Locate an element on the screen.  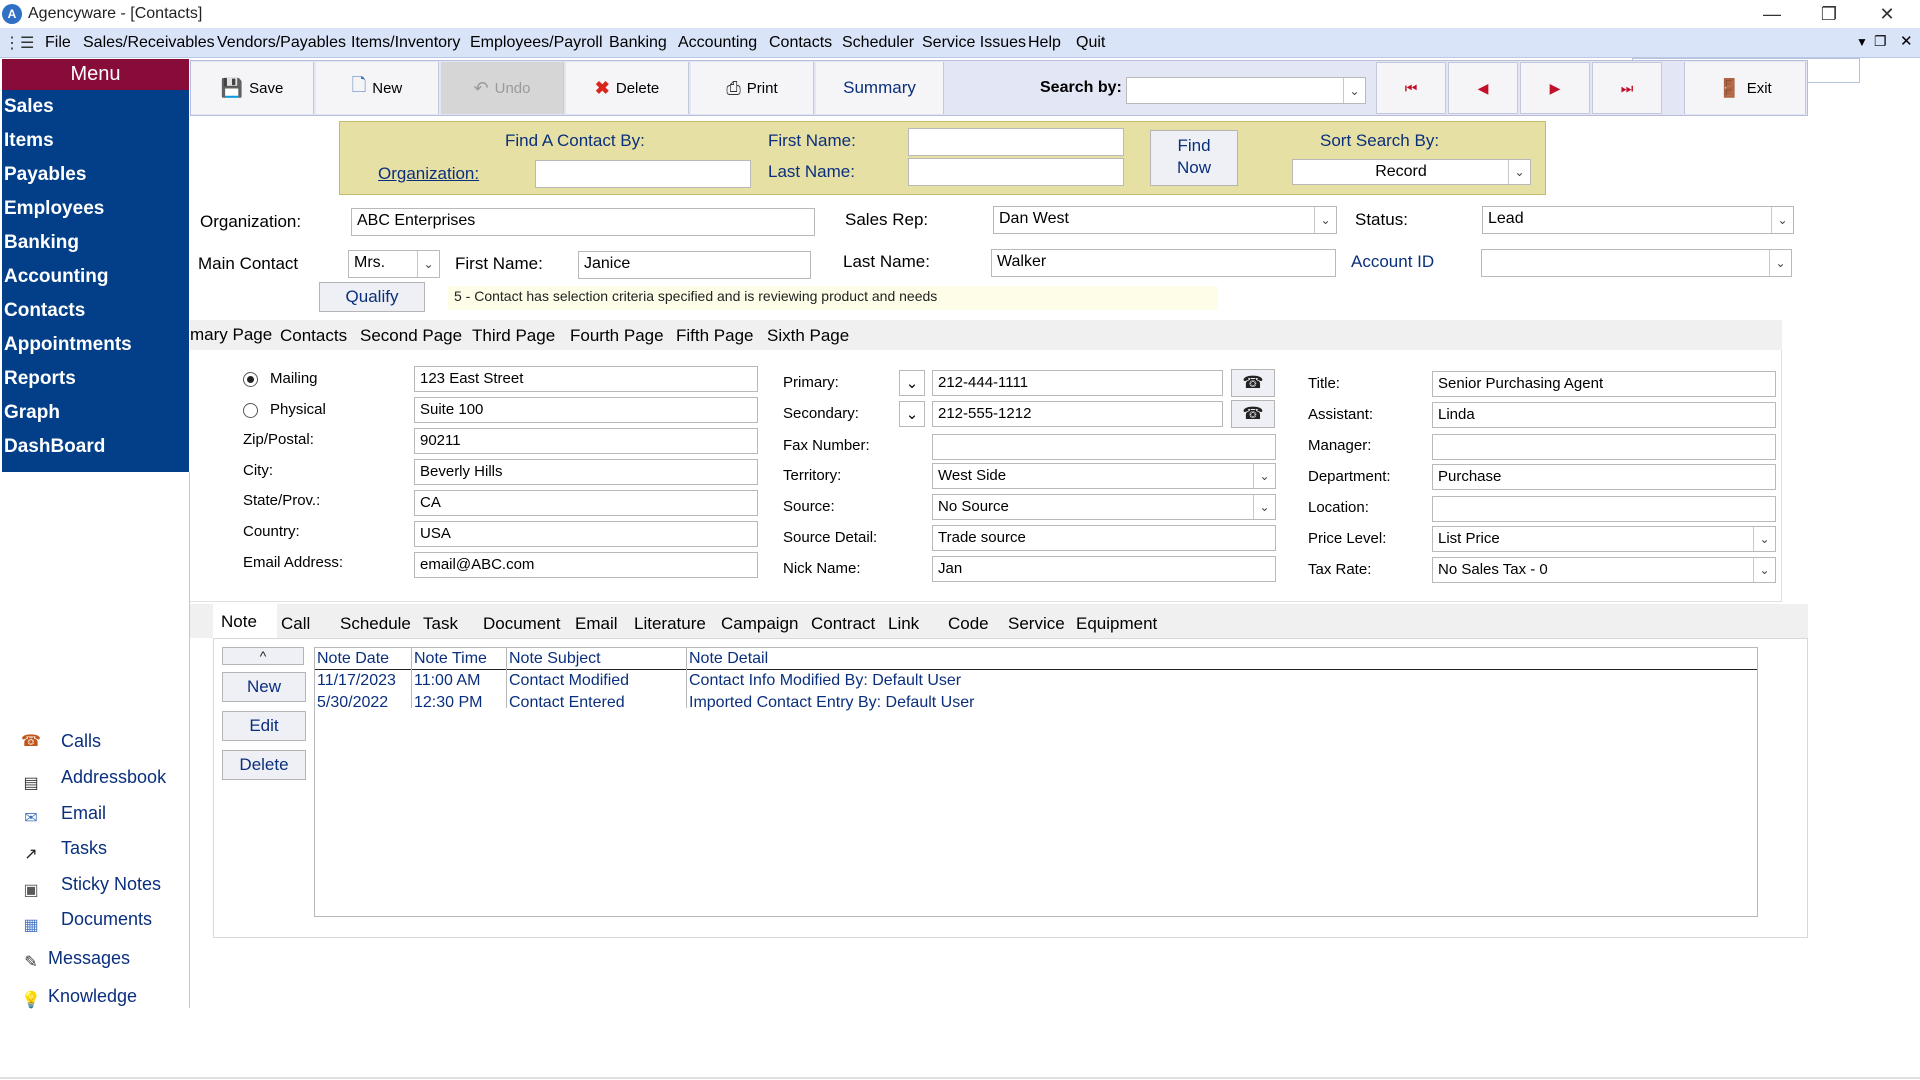
primary-phone-type-dropdown: ⌄ is located at coordinates (912, 383).